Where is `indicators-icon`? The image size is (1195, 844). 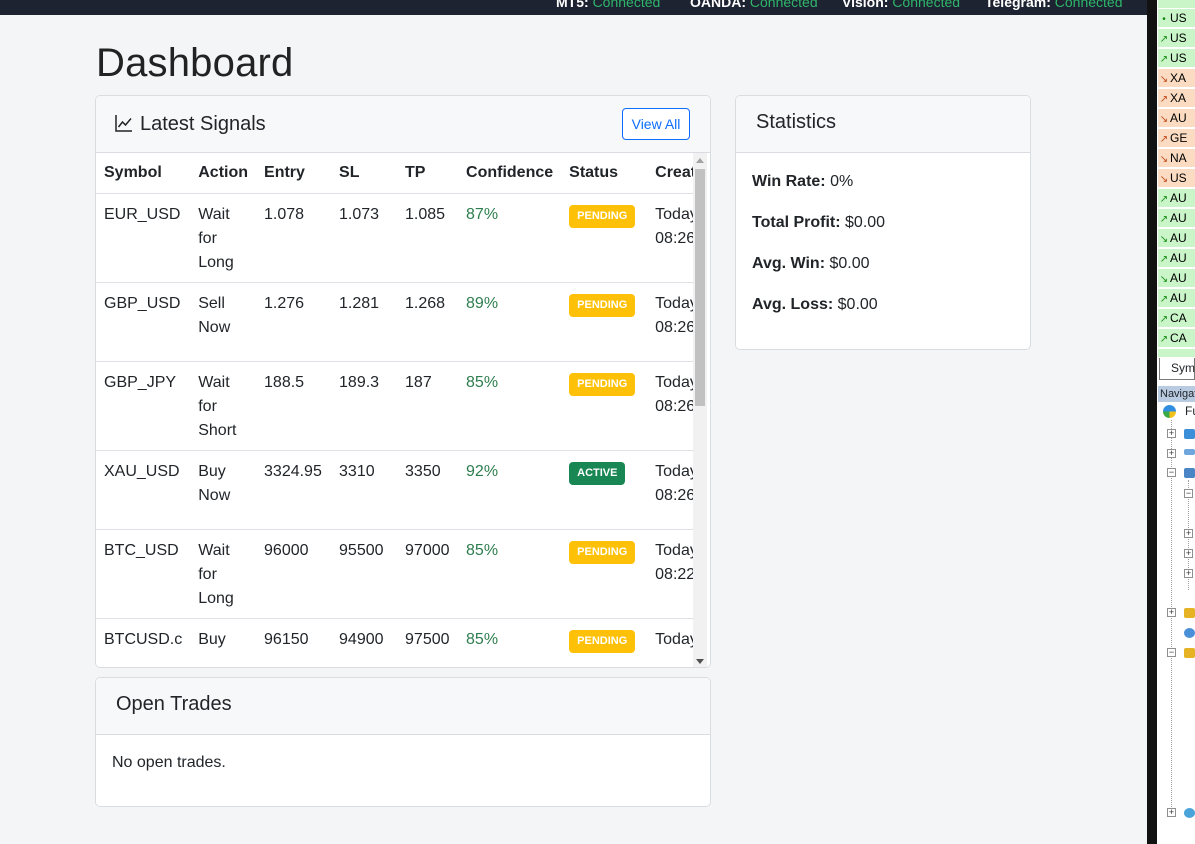
indicators-icon is located at coordinates (1189, 452).